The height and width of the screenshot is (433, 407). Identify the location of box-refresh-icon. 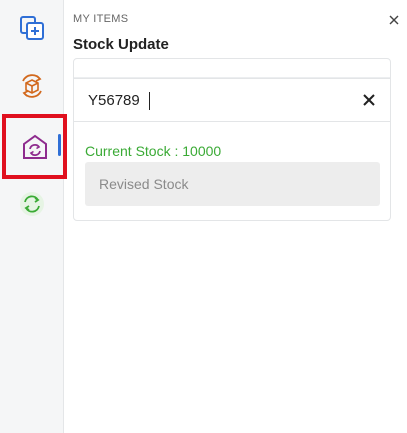
(32, 86).